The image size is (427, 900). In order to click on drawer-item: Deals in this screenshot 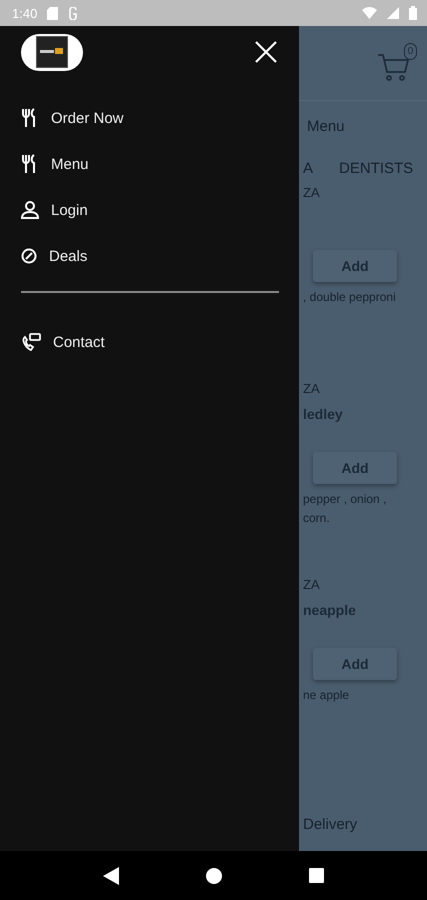, I will do `click(150, 256)`.